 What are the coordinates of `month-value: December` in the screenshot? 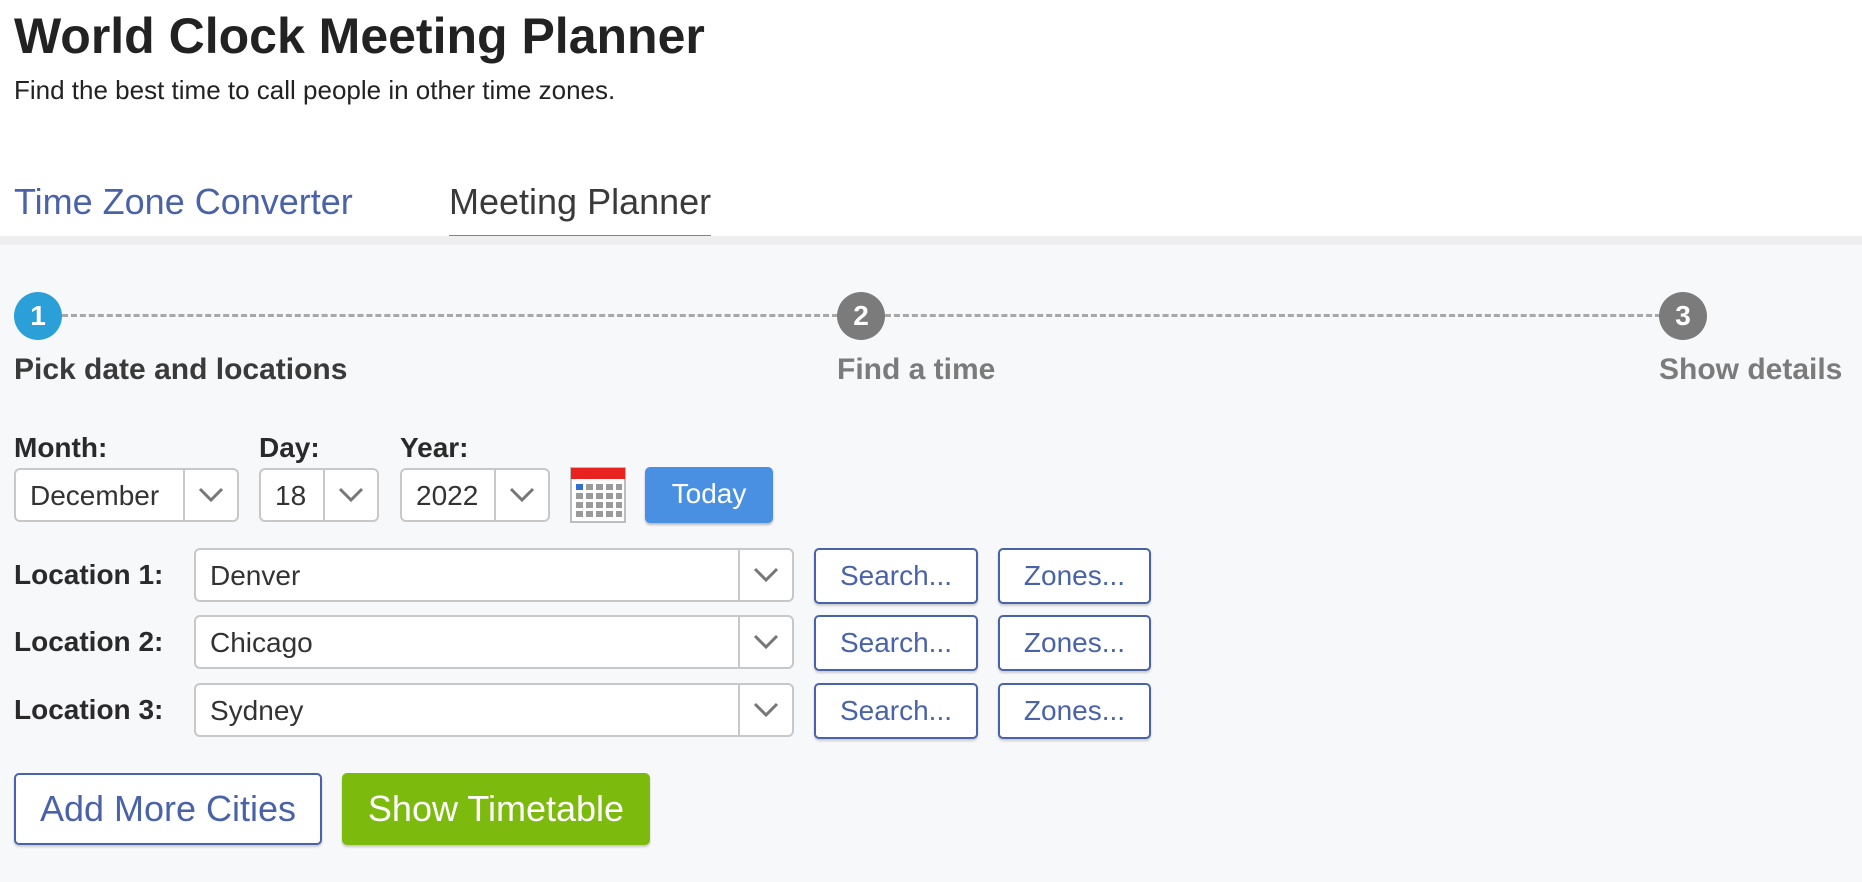 It's located at (95, 495).